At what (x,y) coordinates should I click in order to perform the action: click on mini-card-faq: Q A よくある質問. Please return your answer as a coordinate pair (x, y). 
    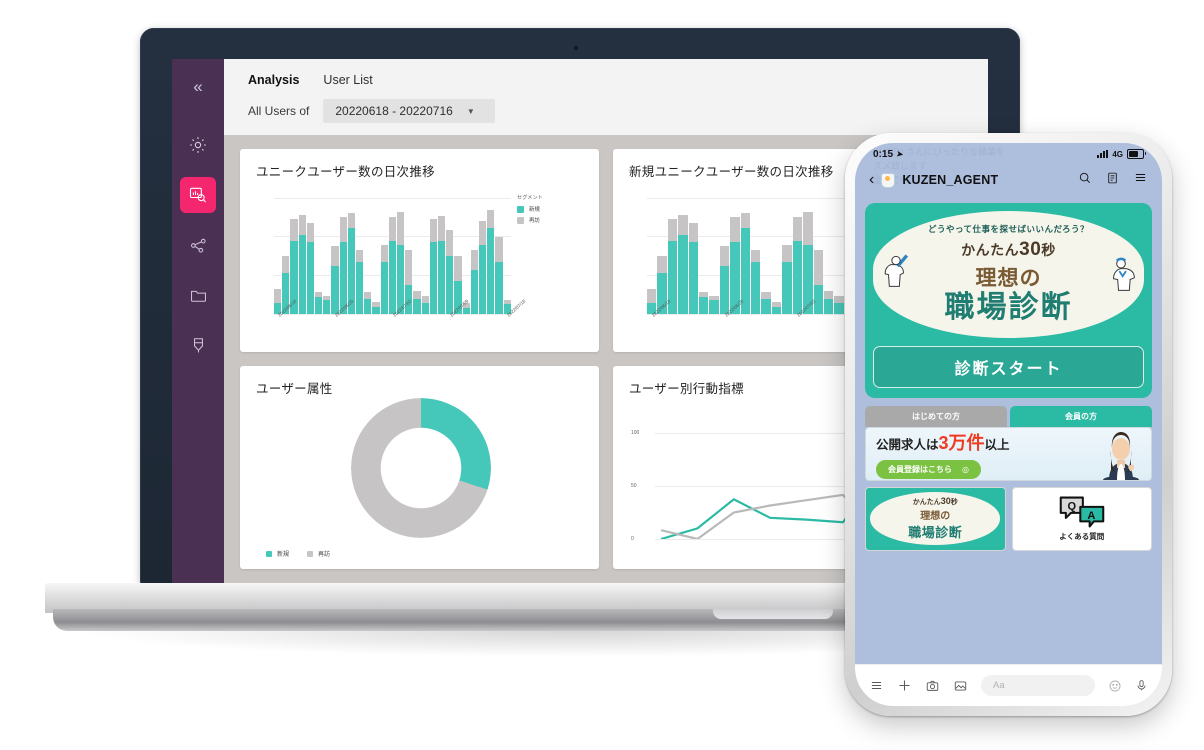
    Looking at the image, I should click on (1081, 518).